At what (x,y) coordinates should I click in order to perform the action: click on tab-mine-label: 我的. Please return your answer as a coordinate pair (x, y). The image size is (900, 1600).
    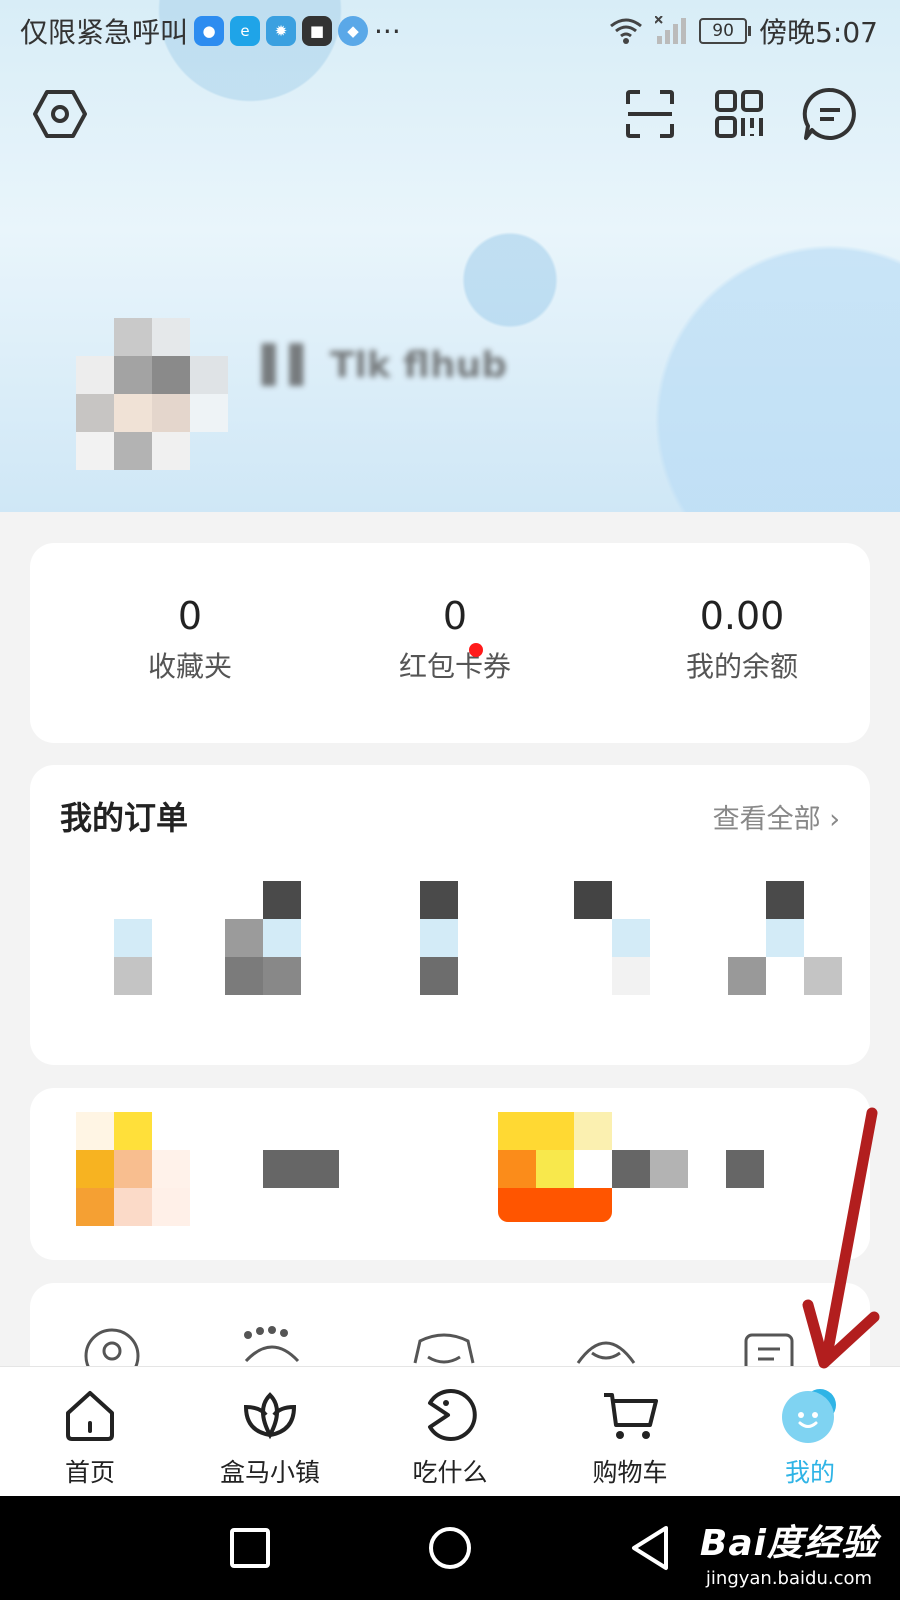
    Looking at the image, I should click on (809, 1472).